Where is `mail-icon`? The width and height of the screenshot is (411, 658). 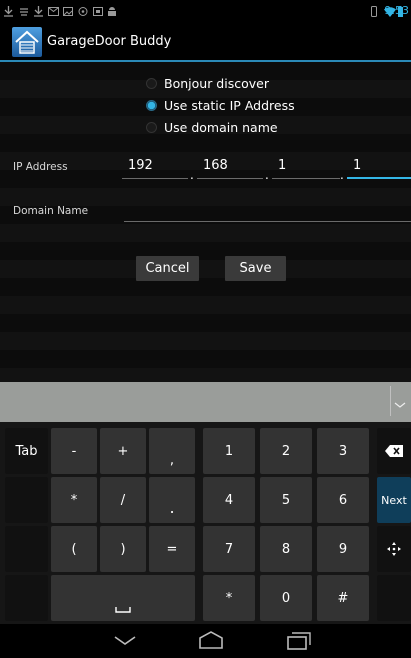
mail-icon is located at coordinates (53, 11).